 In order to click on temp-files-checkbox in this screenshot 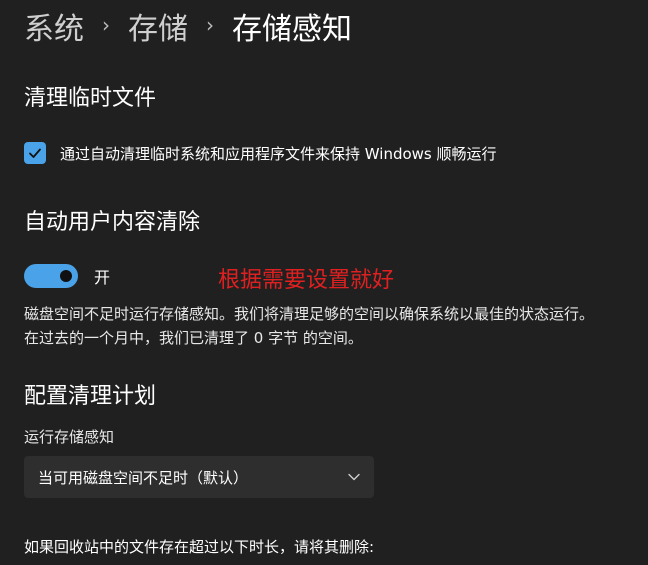, I will do `click(35, 153)`.